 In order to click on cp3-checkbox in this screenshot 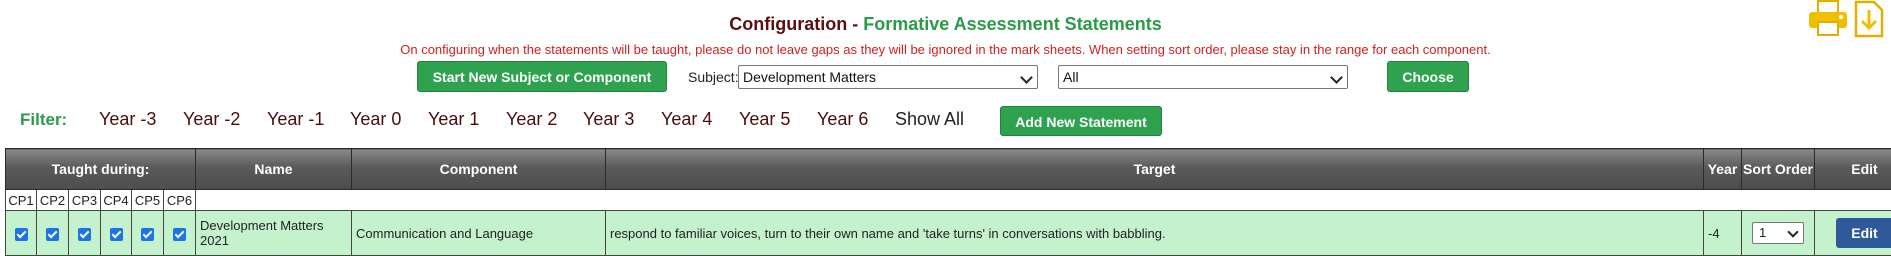, I will do `click(84, 234)`.